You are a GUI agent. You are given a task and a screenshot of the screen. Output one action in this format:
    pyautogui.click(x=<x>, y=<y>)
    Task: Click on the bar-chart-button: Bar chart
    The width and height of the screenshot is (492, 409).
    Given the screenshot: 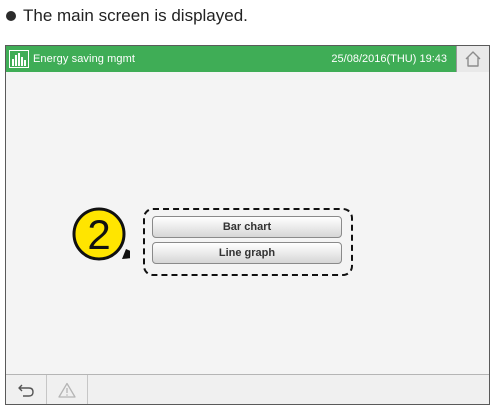 What is the action you would take?
    pyautogui.click(x=247, y=227)
    